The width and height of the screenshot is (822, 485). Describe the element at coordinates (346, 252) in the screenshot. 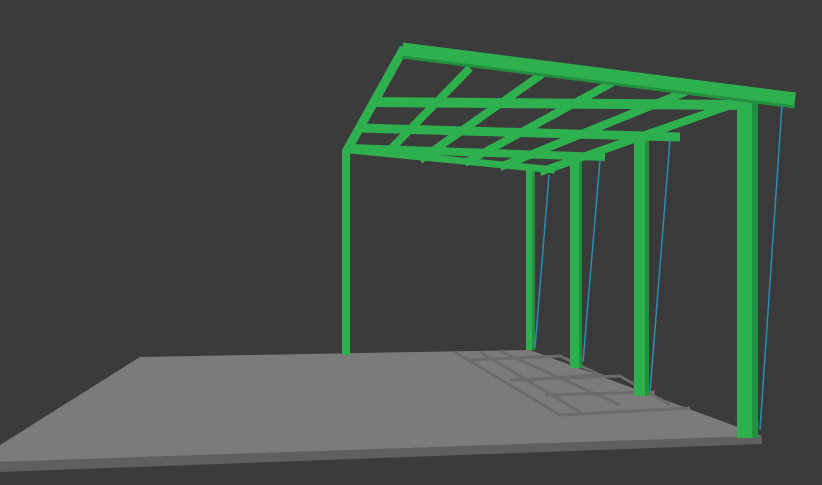

I see `column-back-left` at that location.